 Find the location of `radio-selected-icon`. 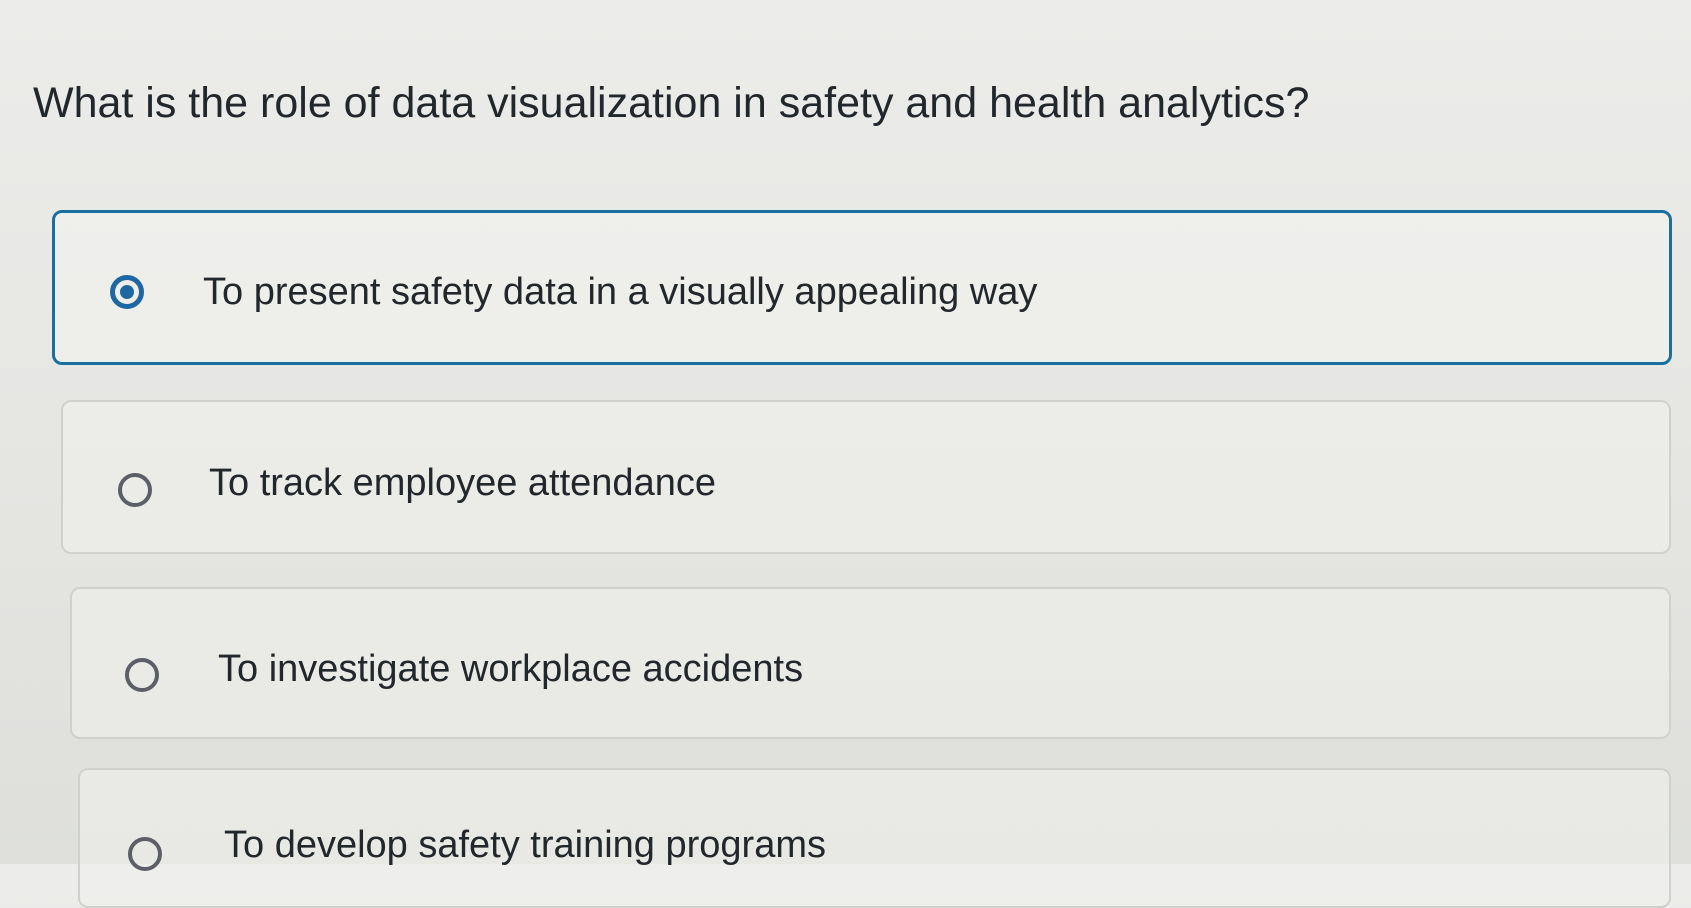

radio-selected-icon is located at coordinates (127, 292).